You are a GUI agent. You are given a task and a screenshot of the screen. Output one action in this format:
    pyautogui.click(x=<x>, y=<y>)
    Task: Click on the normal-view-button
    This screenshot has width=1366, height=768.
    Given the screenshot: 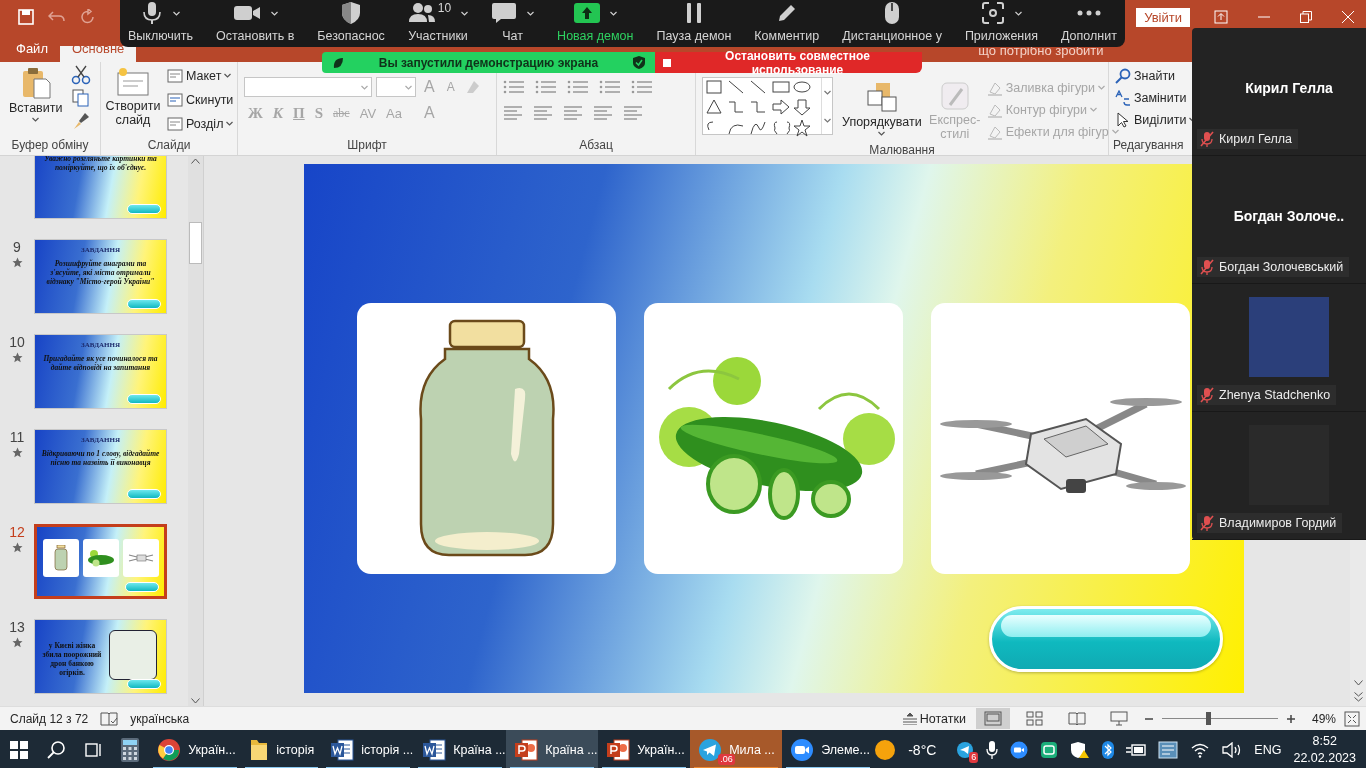 What is the action you would take?
    pyautogui.click(x=992, y=718)
    